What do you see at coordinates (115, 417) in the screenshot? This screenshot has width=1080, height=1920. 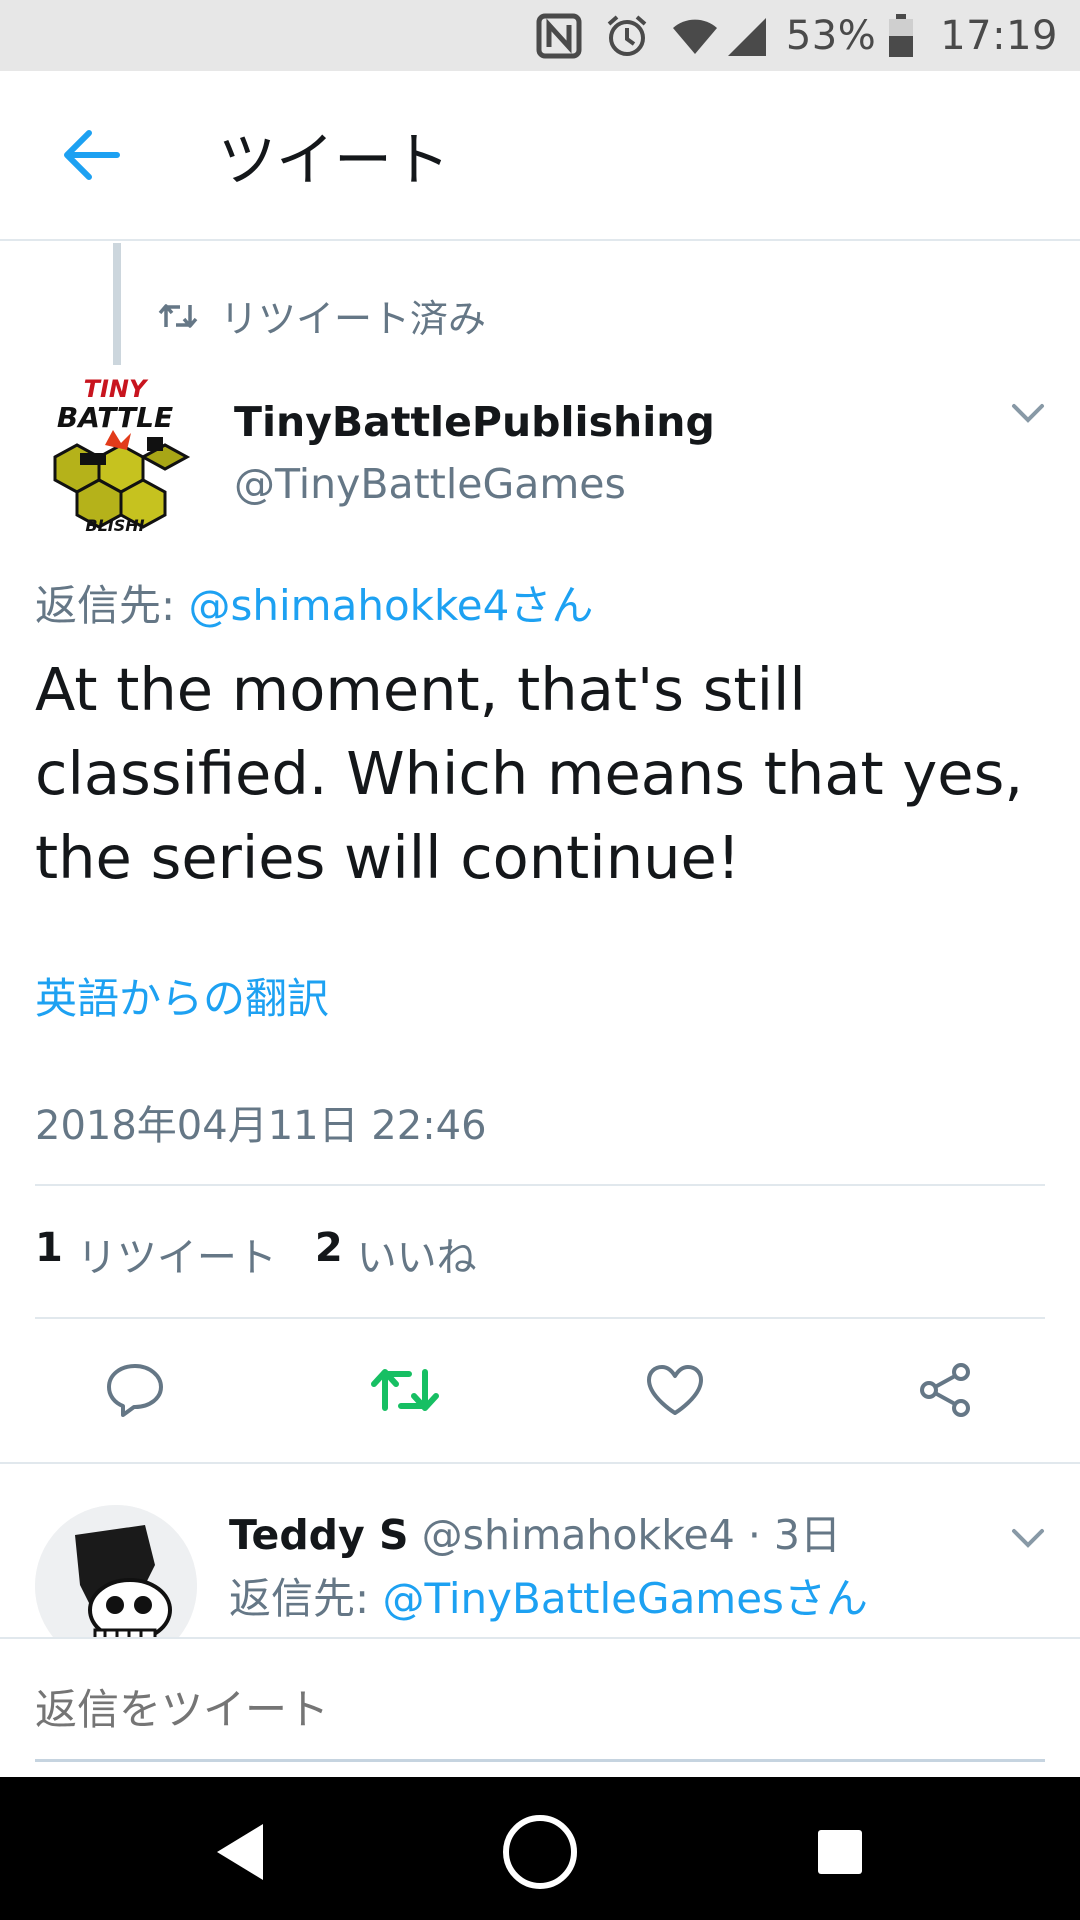 I see `logo-text-mid: BATTLE` at bounding box center [115, 417].